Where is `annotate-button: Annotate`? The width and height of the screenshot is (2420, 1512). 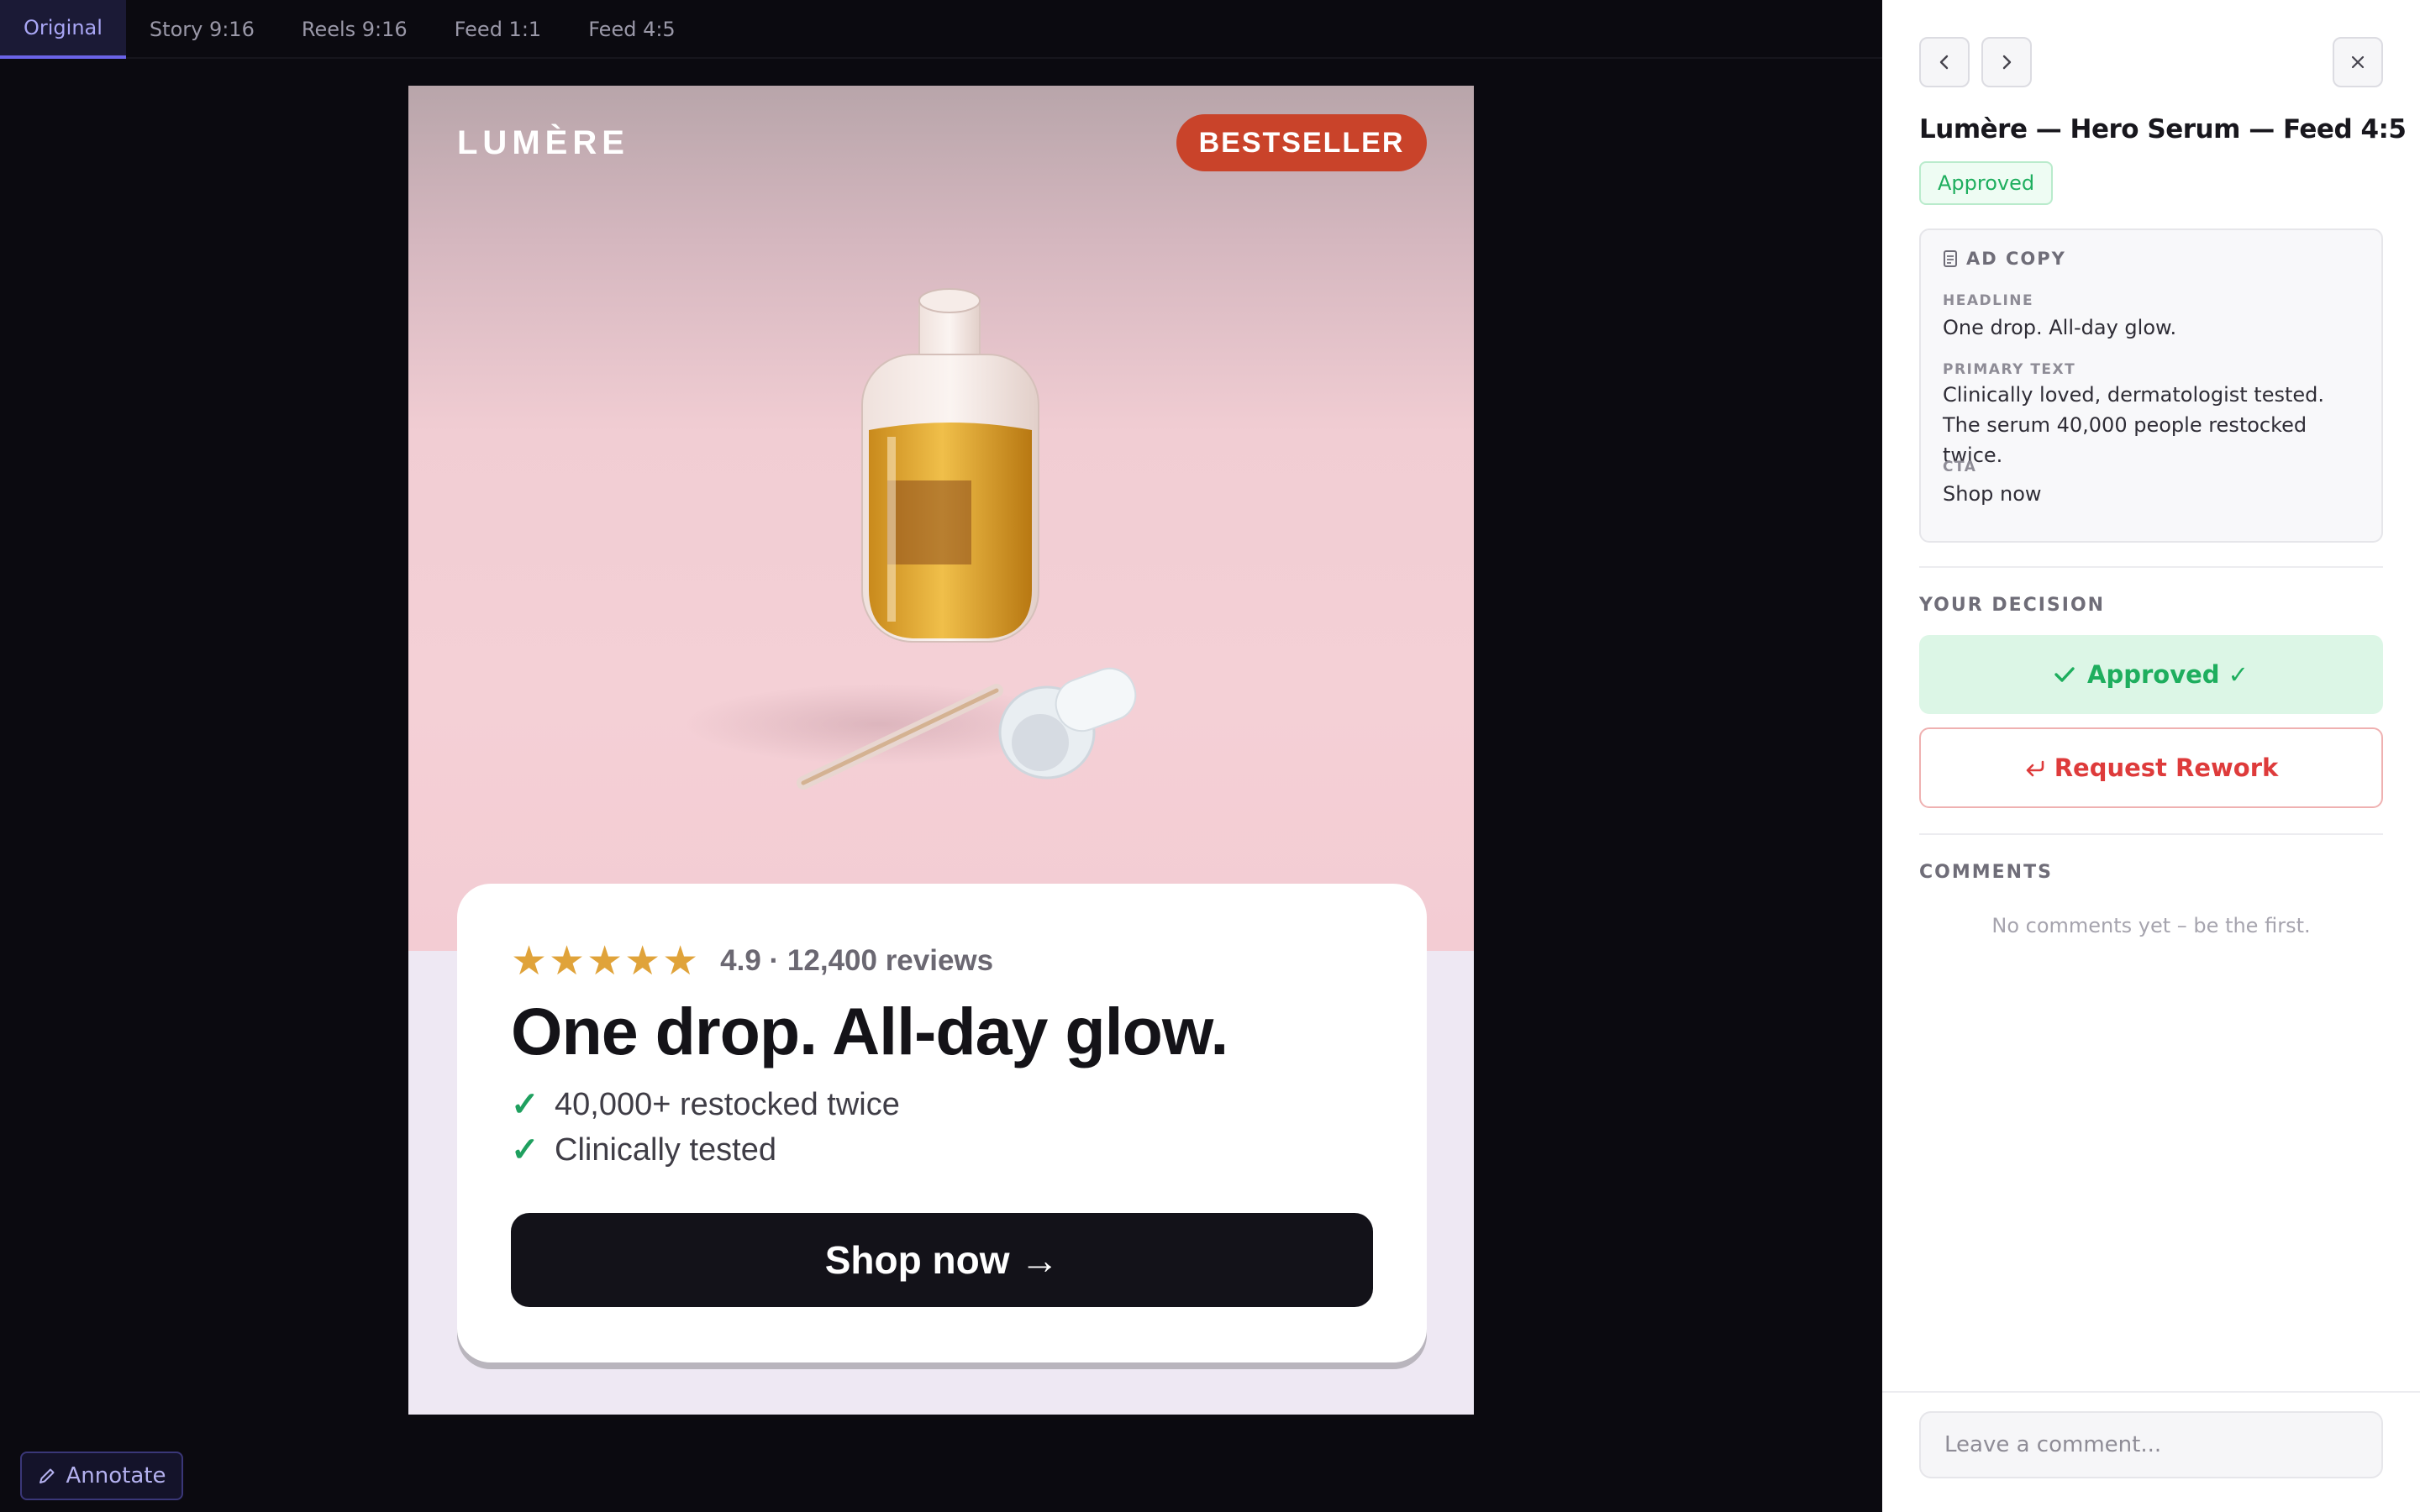 annotate-button: Annotate is located at coordinates (101, 1476).